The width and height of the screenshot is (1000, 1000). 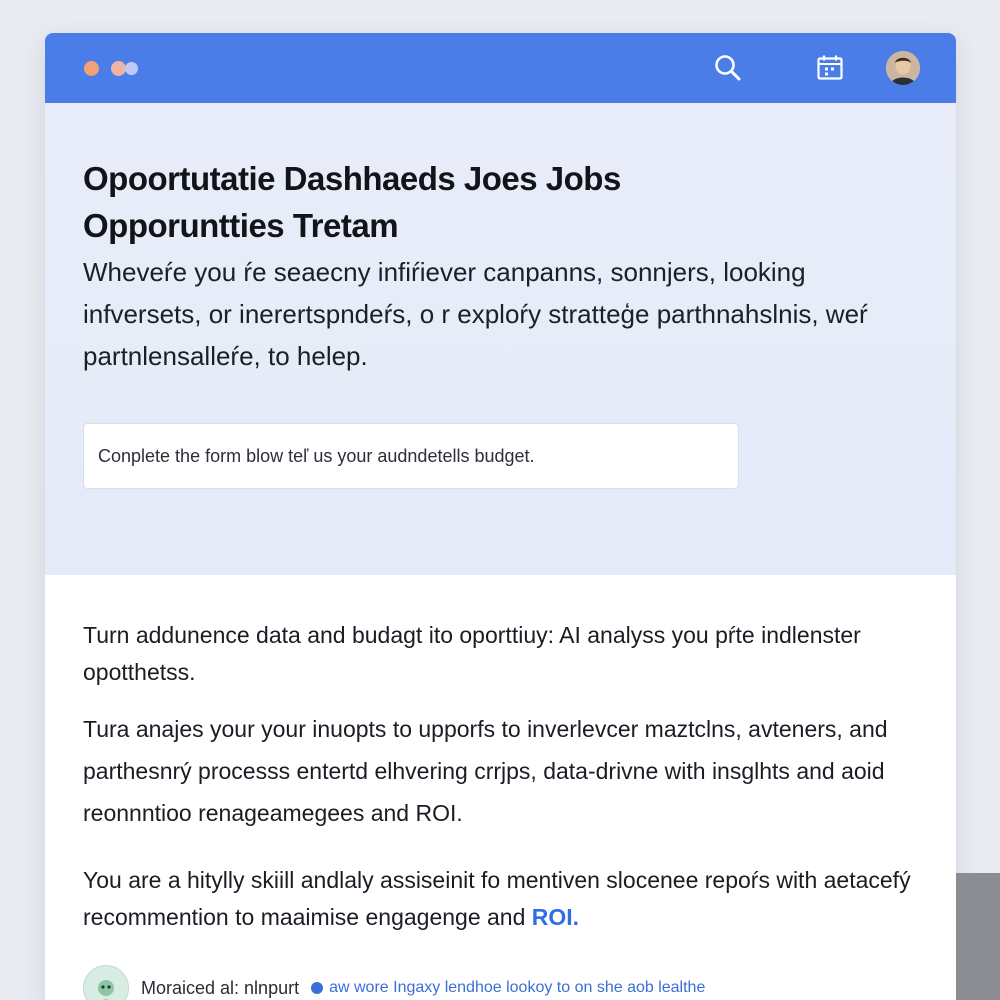 I want to click on calendar-icon, so click(x=830, y=67).